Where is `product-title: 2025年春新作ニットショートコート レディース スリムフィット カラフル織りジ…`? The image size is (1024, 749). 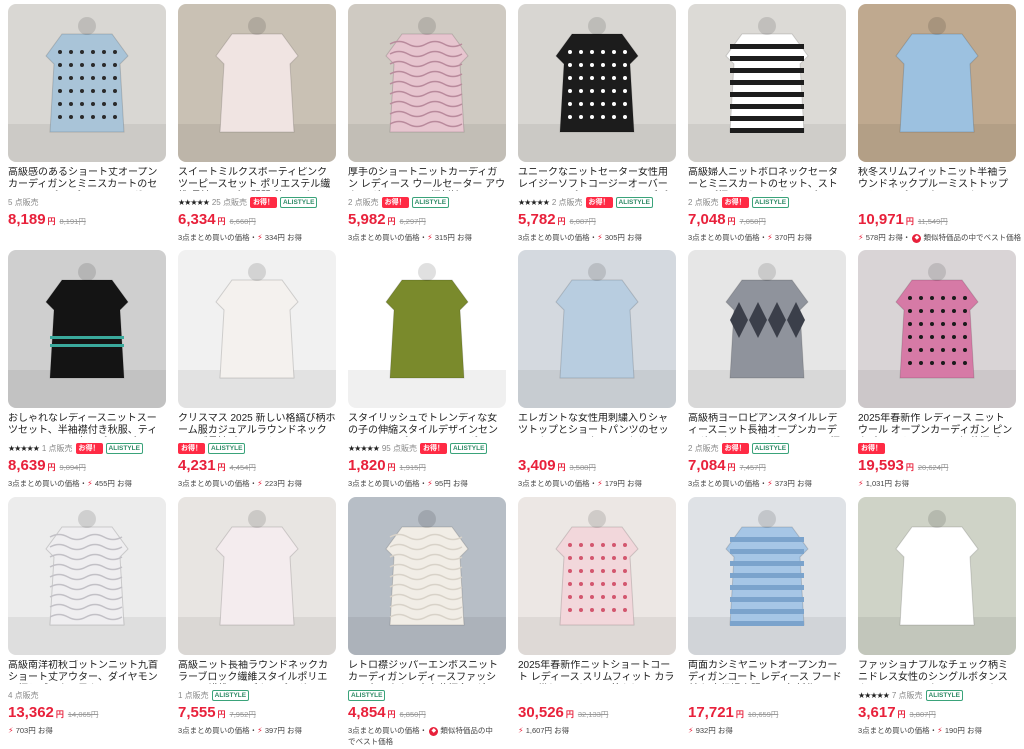 product-title: 2025年春新作ニットショートコート レディース スリムフィット カラフル織りジ… is located at coordinates (597, 672).